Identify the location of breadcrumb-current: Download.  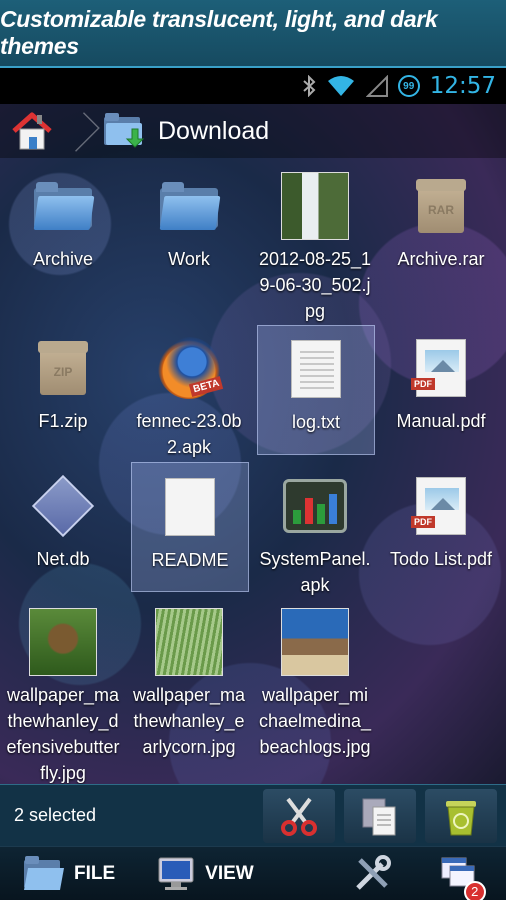
(185, 131).